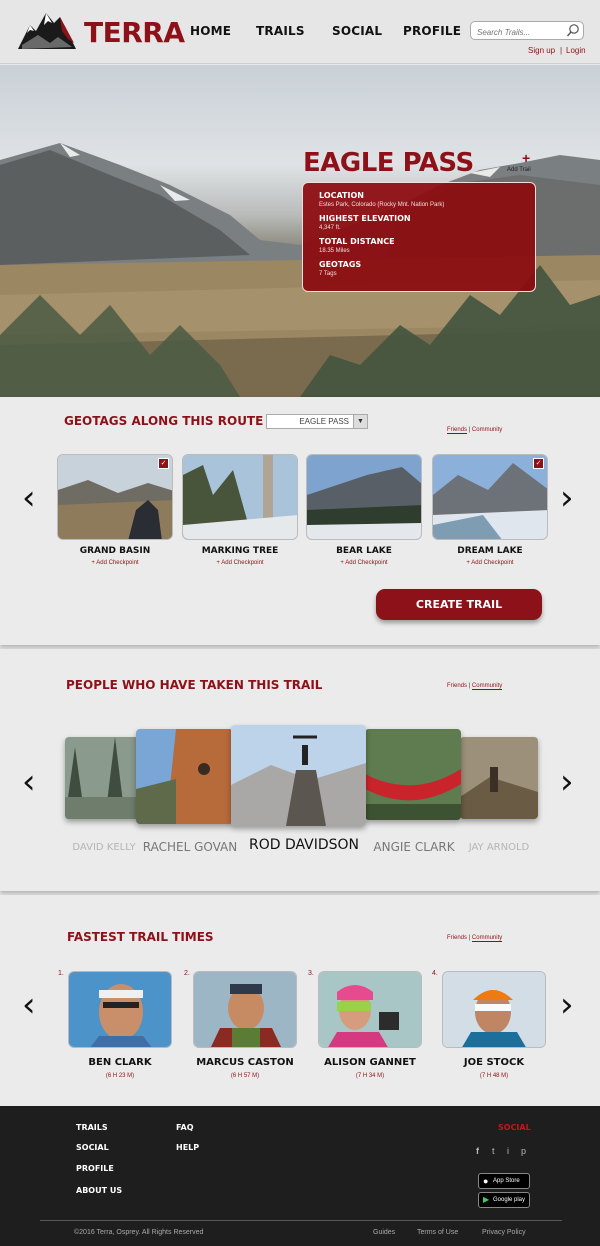 This screenshot has height=1246, width=600. What do you see at coordinates (140, 937) in the screenshot?
I see `fastest-title: FASTEST TRAIL TIMES` at bounding box center [140, 937].